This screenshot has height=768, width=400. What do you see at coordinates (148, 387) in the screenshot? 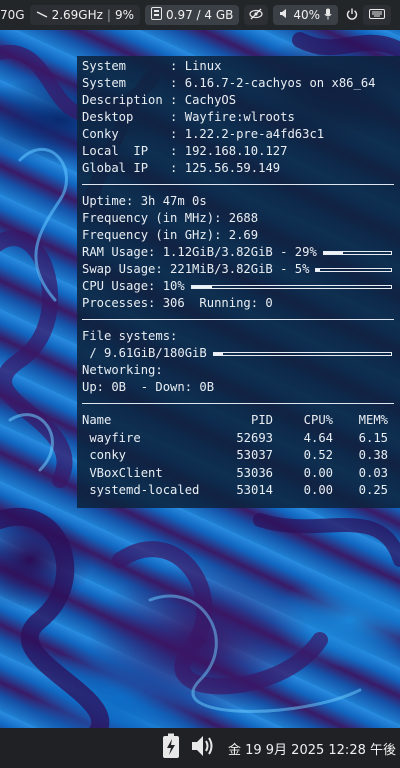
I see `network-traffic: Up: 0B - Down: 0B` at bounding box center [148, 387].